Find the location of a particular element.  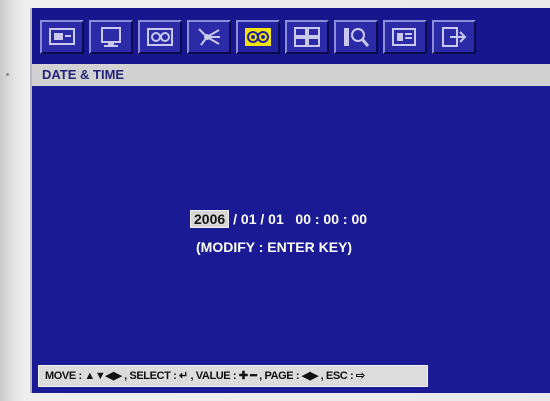

event-icon is located at coordinates (404, 37).